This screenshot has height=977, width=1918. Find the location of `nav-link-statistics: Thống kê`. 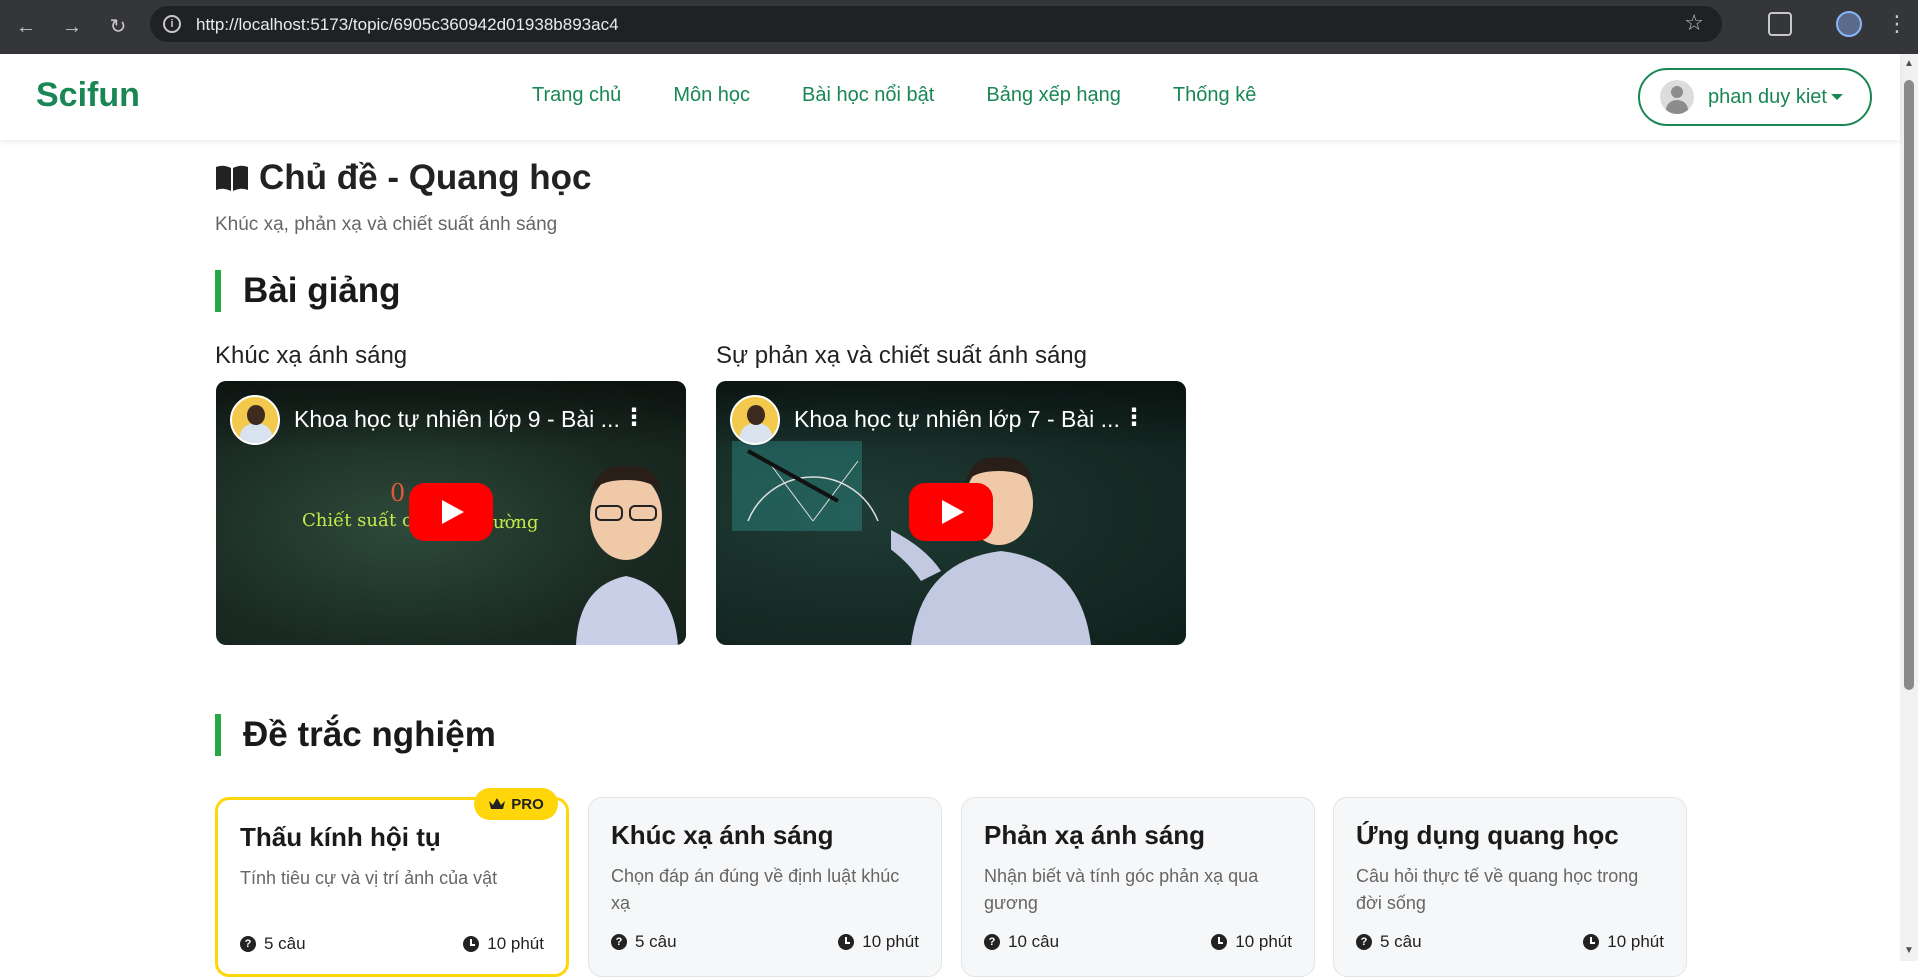

nav-link-statistics: Thống kê is located at coordinates (1214, 95).